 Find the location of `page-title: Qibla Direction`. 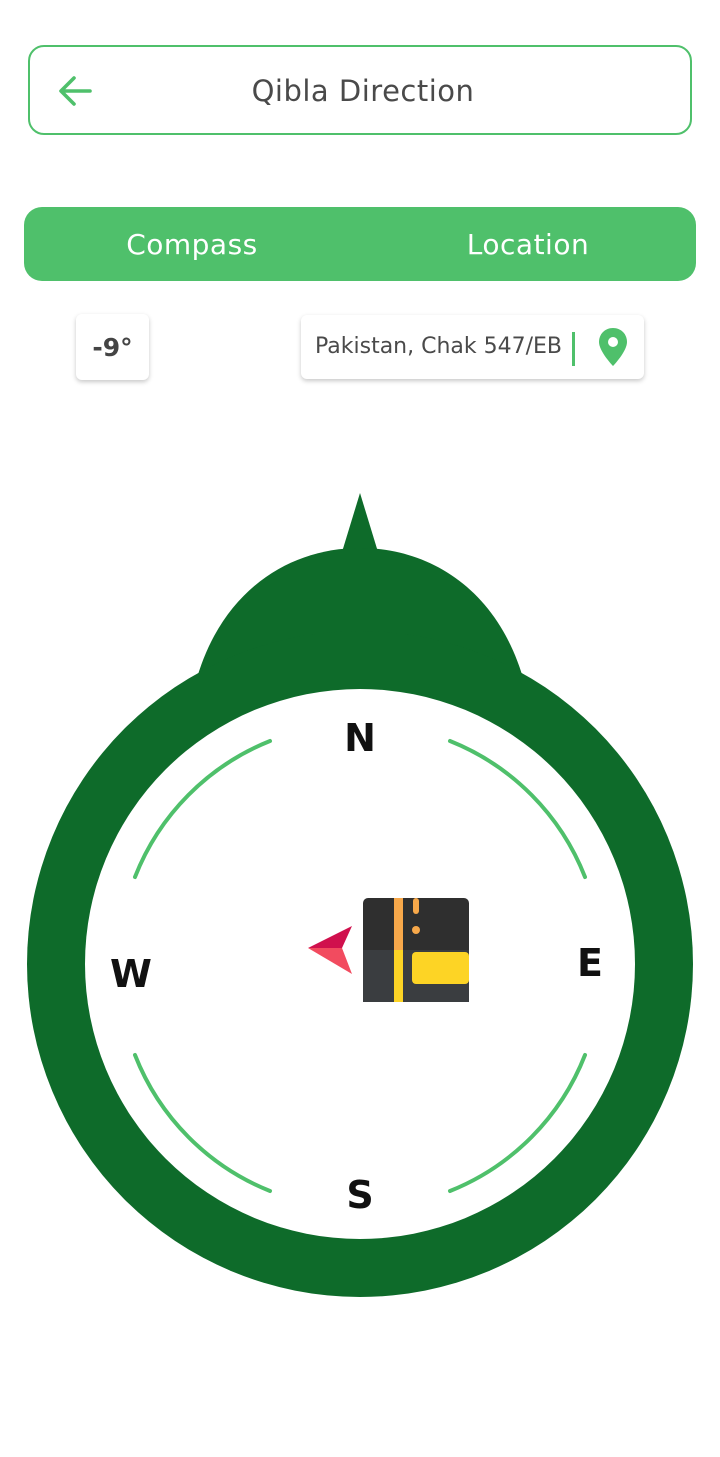

page-title: Qibla Direction is located at coordinates (363, 91).